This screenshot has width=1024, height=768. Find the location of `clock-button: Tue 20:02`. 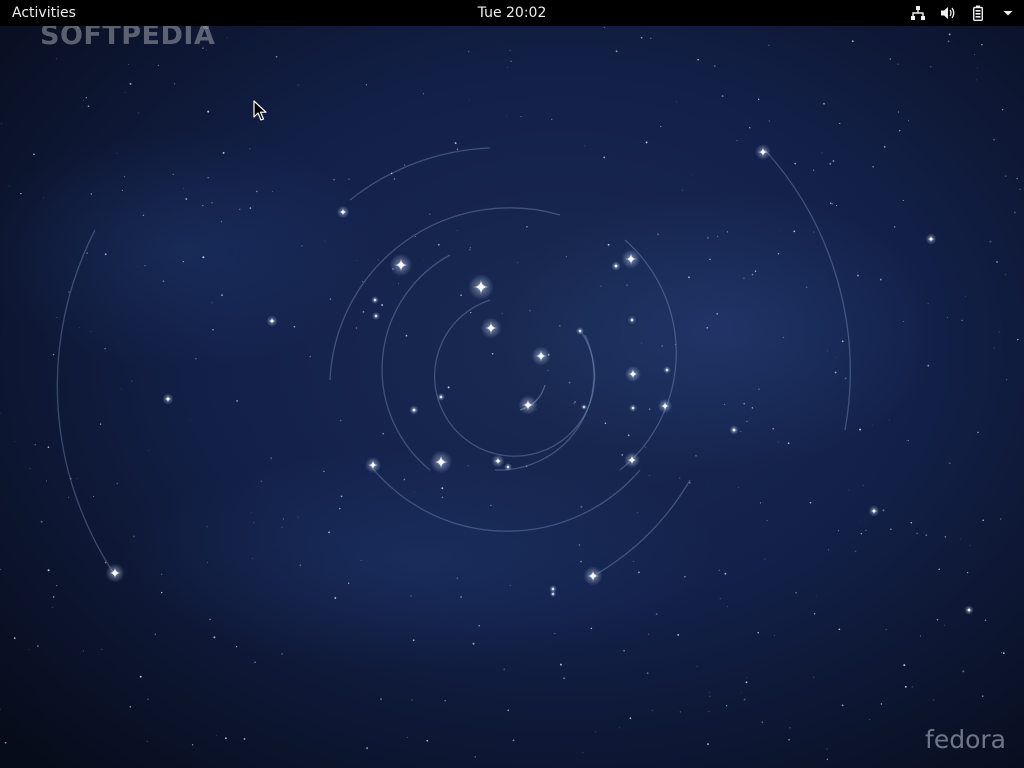

clock-button: Tue 20:02 is located at coordinates (512, 13).